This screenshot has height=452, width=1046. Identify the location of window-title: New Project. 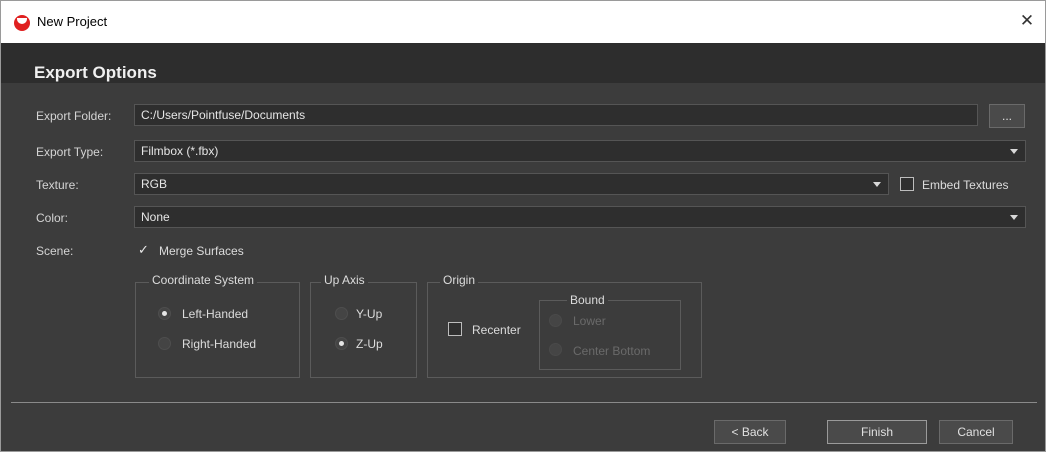
(72, 21).